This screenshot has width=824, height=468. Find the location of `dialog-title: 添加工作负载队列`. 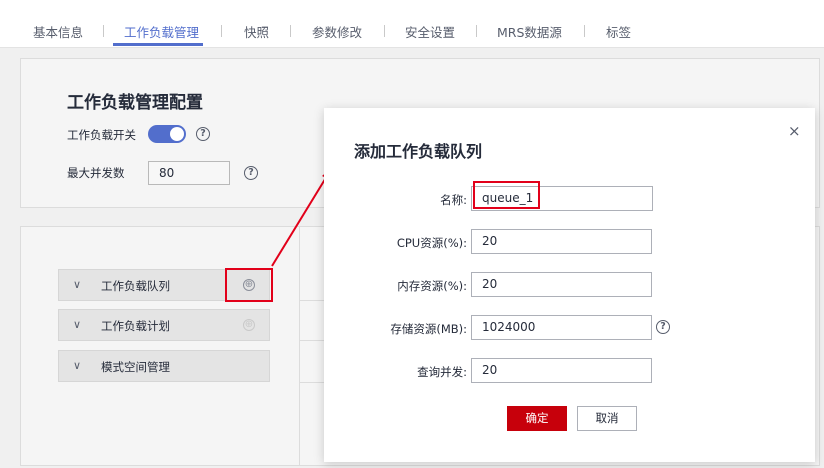

dialog-title: 添加工作负载队列 is located at coordinates (418, 151).